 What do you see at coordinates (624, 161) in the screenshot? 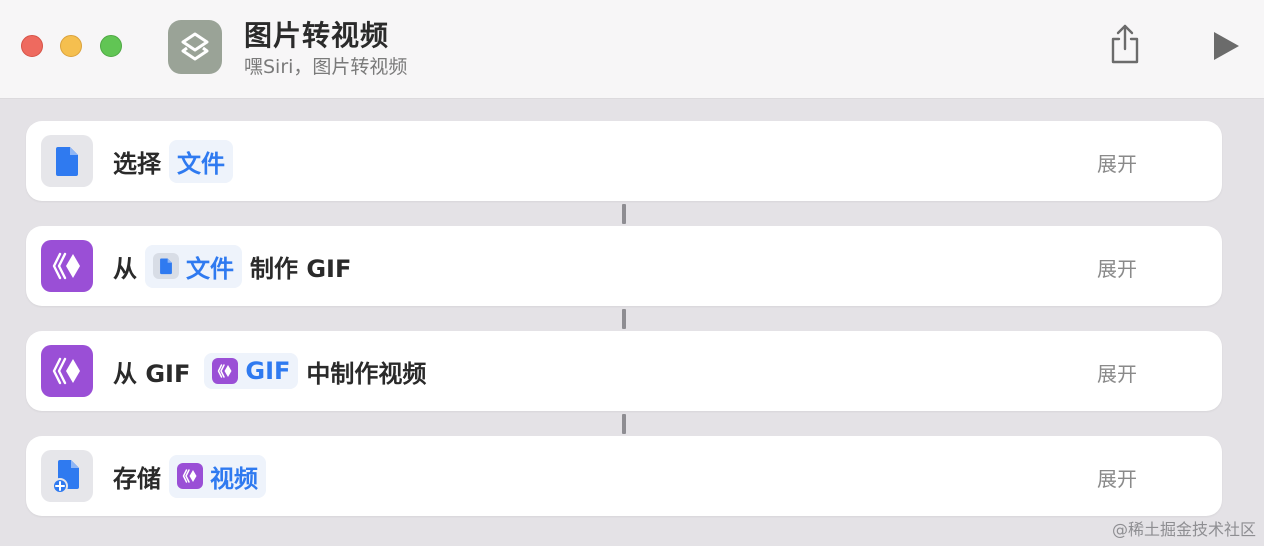
I see `action-select-file: 选择 文件 展开` at bounding box center [624, 161].